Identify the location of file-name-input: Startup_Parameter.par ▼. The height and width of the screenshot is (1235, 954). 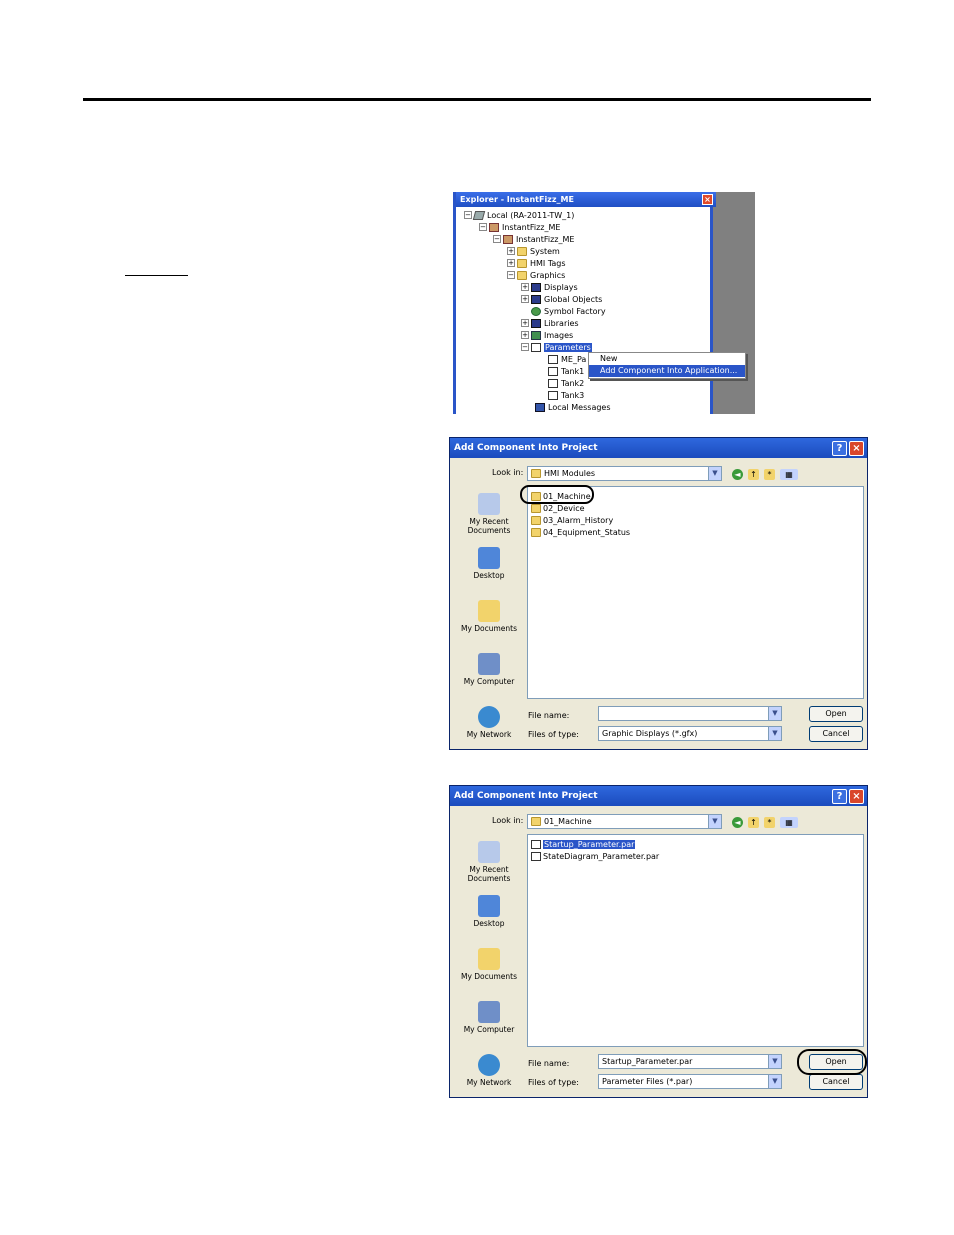
(690, 1061).